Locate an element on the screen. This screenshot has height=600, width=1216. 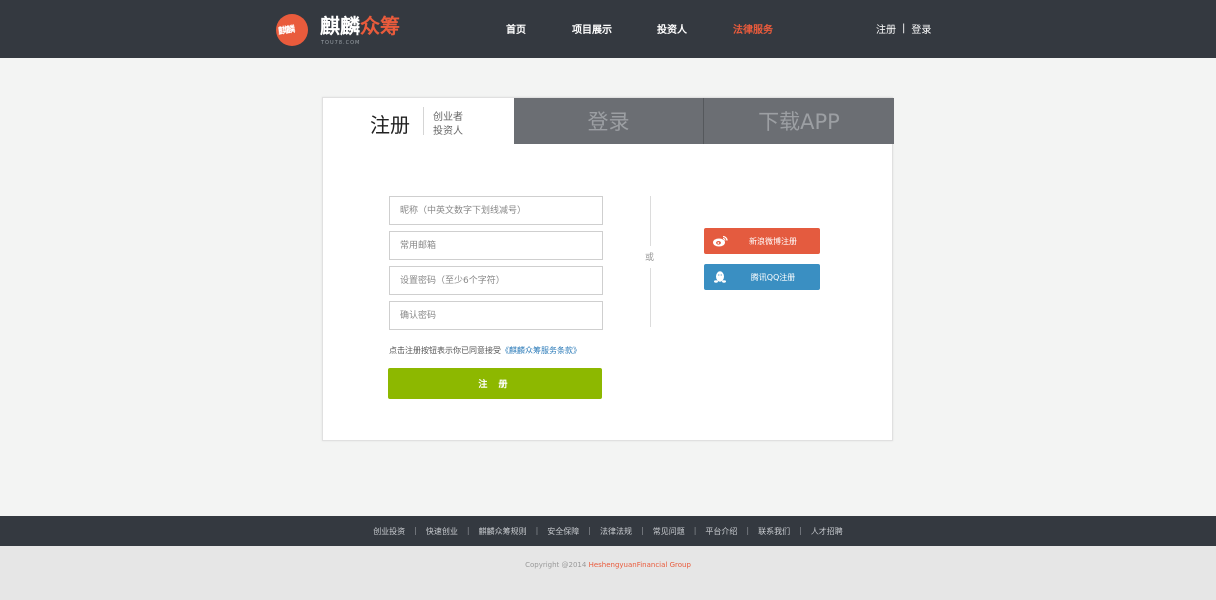
copyright-label: Copyright @2014 is located at coordinates (557, 565).